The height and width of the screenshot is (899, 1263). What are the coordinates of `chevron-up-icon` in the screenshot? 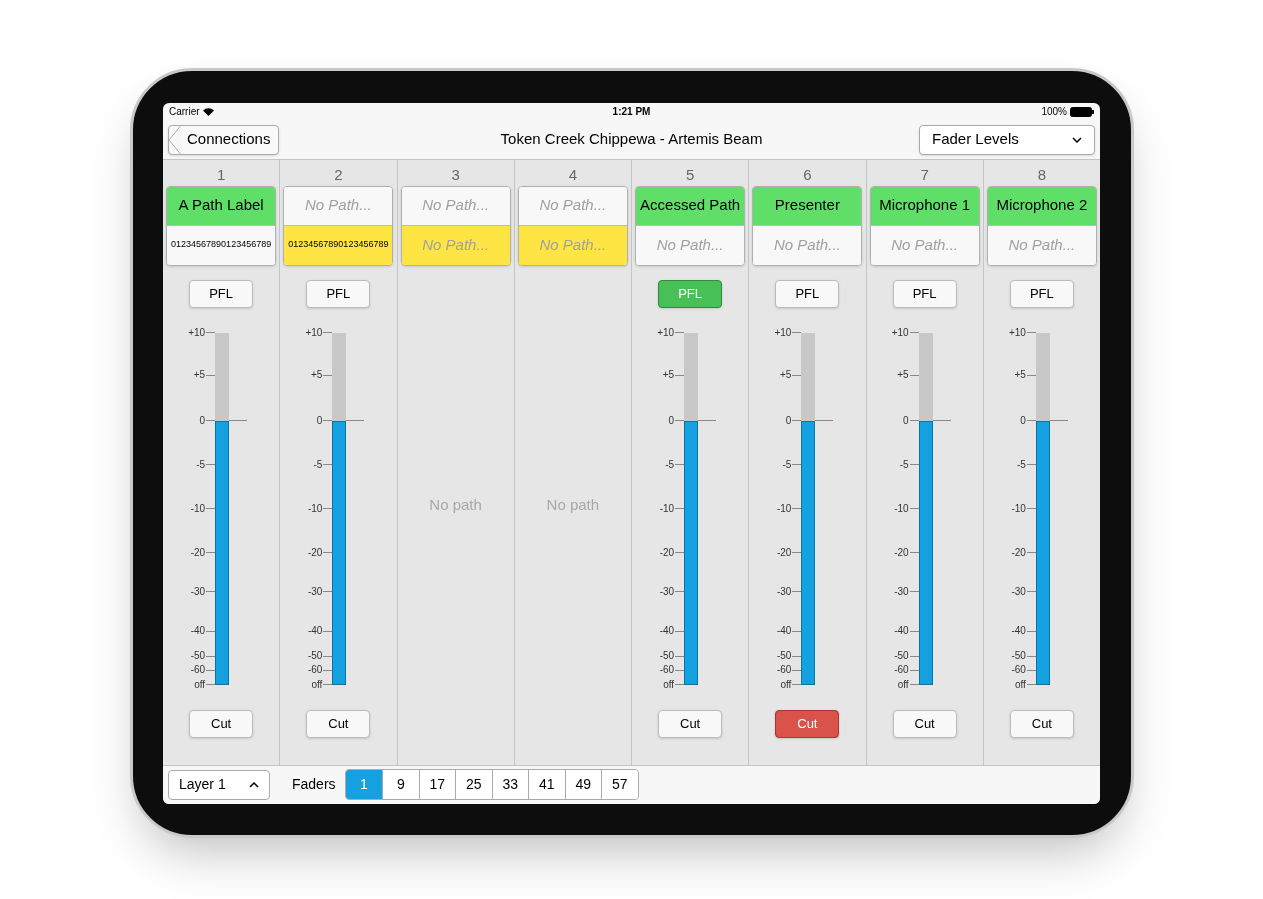 It's located at (254, 784).